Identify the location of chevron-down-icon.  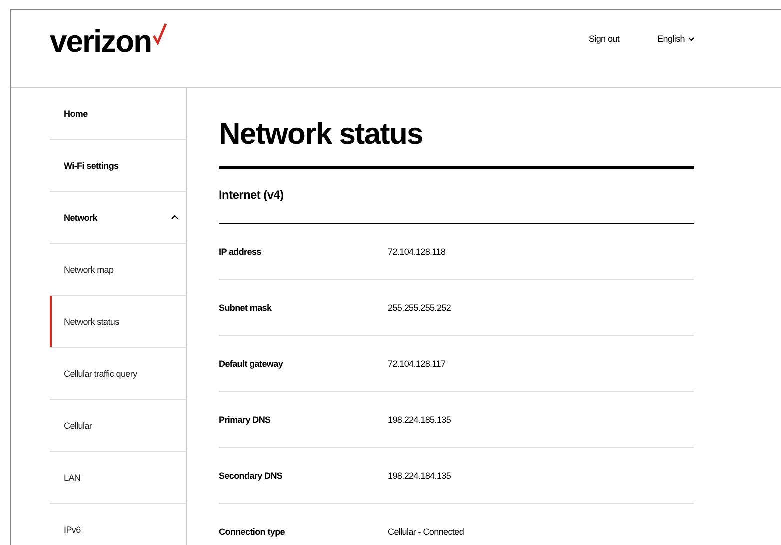
(691, 39).